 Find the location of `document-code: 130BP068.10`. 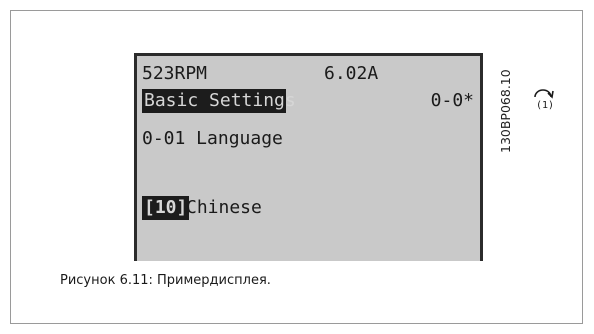

document-code: 130BP068.10 is located at coordinates (505, 111).